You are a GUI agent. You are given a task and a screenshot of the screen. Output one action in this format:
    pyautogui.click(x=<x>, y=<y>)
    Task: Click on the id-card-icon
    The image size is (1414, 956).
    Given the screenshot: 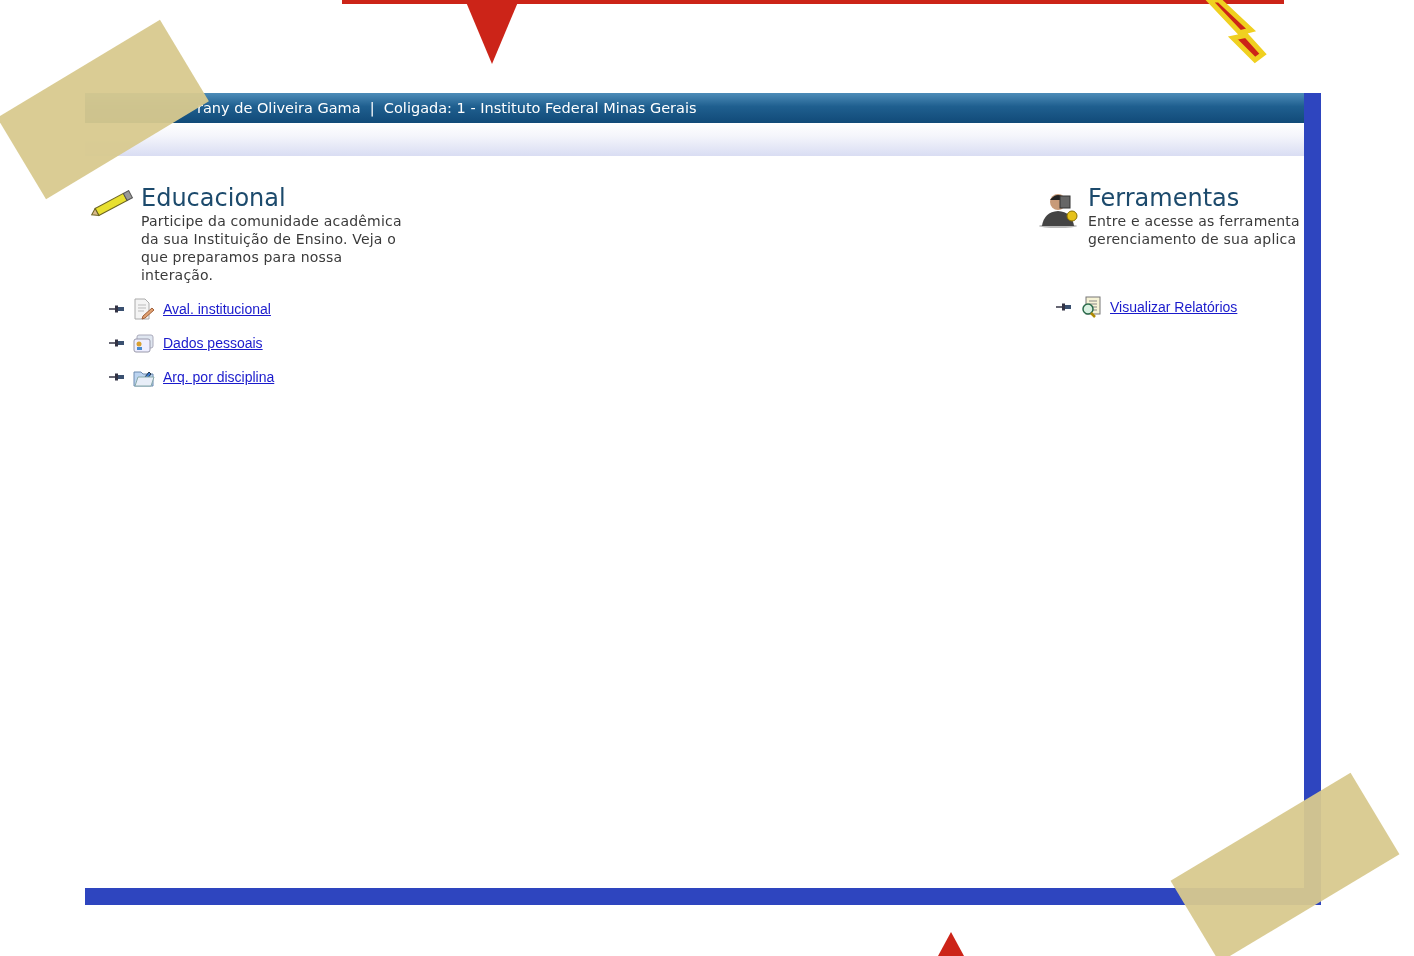 What is the action you would take?
    pyautogui.click(x=144, y=343)
    